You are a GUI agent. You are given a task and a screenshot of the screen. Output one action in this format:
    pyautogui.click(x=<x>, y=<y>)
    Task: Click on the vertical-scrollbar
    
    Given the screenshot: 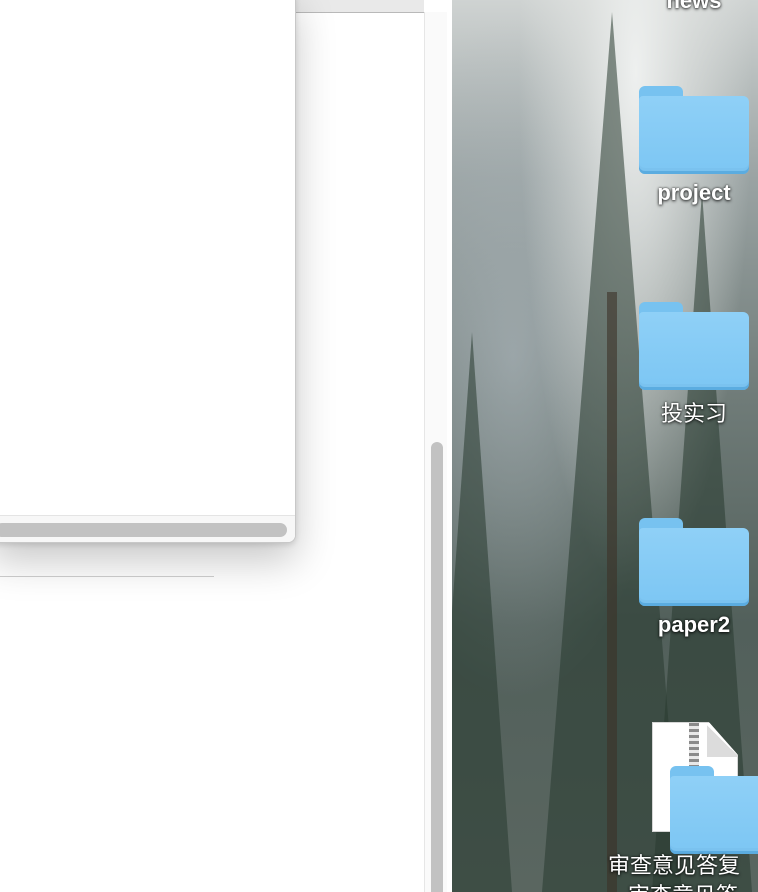 What is the action you would take?
    pyautogui.click(x=435, y=452)
    